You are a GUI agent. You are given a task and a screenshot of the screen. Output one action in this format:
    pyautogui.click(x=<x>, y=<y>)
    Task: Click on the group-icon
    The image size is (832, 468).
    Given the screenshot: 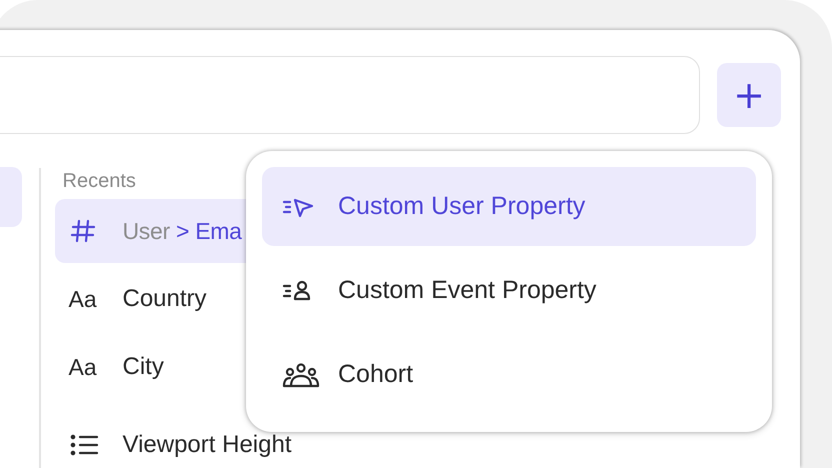 What is the action you would take?
    pyautogui.click(x=301, y=375)
    